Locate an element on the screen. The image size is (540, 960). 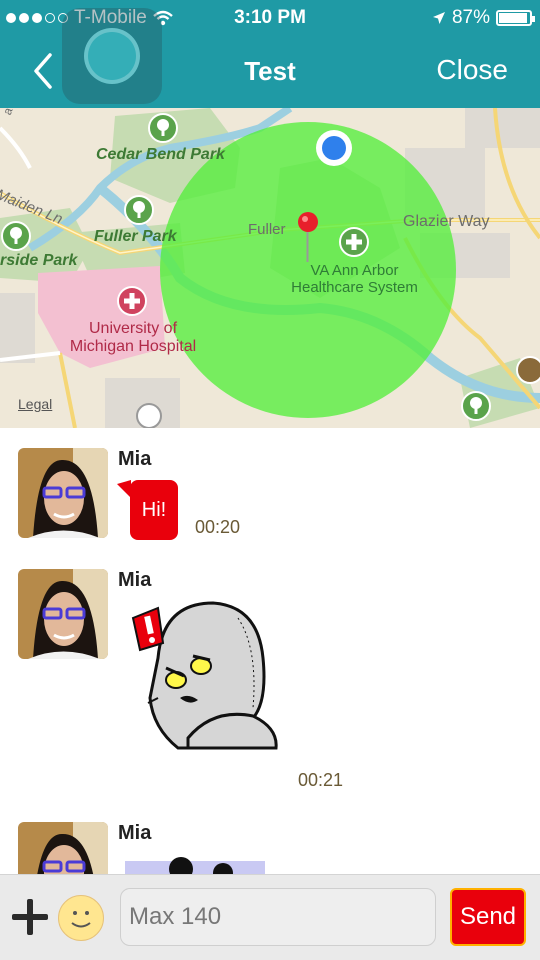
map-label-fuller-park: Fuller Park is located at coordinates (135, 236).